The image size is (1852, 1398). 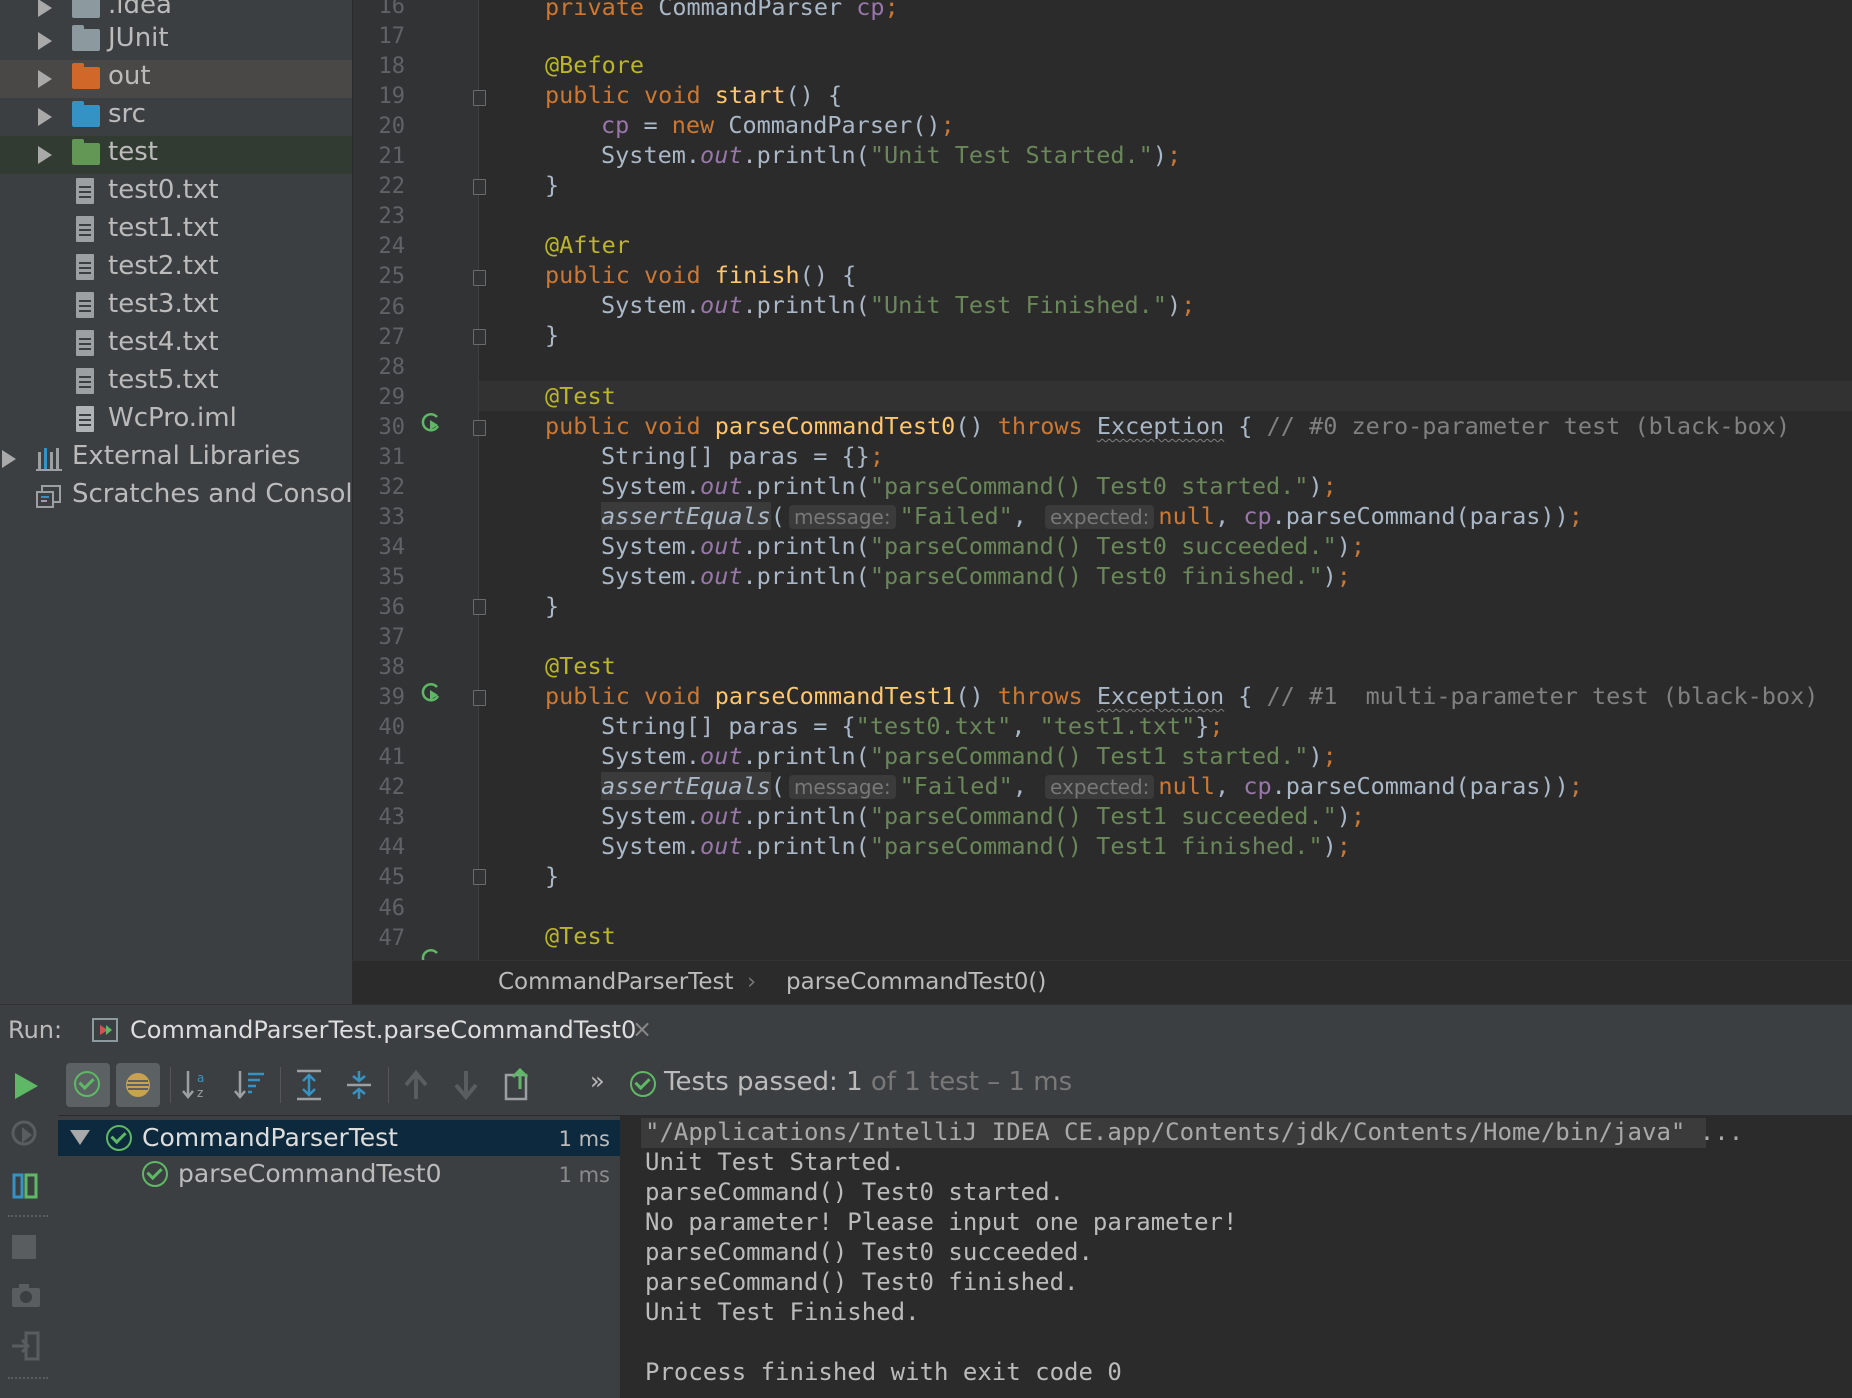 I want to click on code-line-38: @Test, so click(x=580, y=666).